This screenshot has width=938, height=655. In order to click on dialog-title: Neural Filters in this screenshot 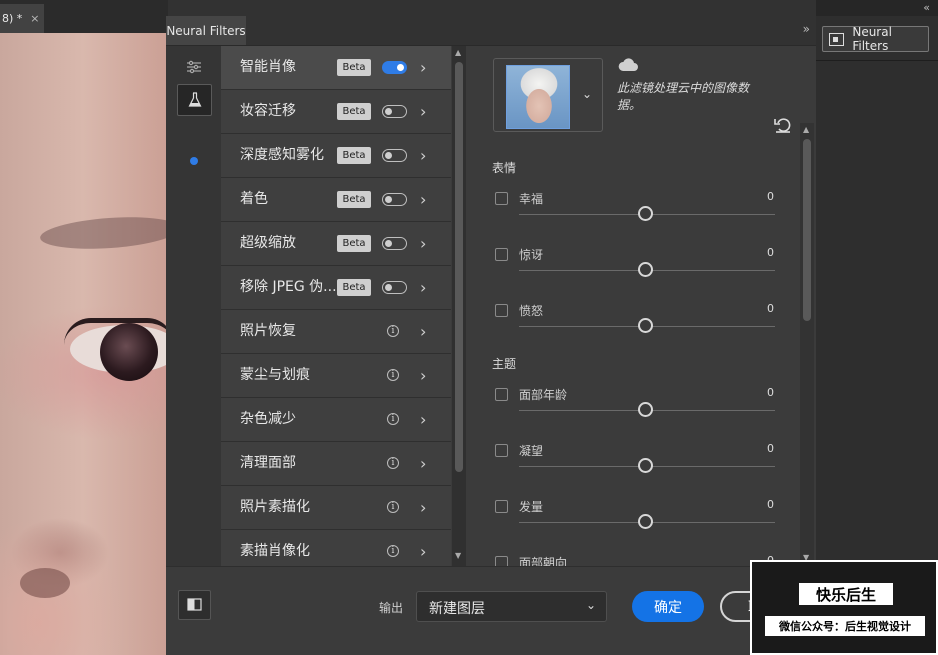, I will do `click(206, 30)`.